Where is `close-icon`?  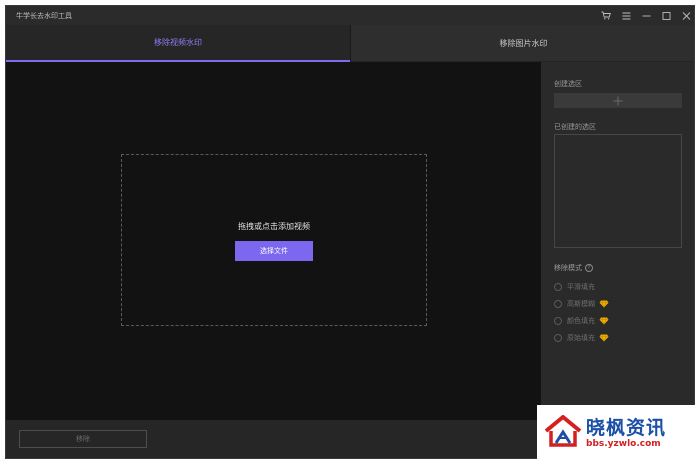
close-icon is located at coordinates (685, 15).